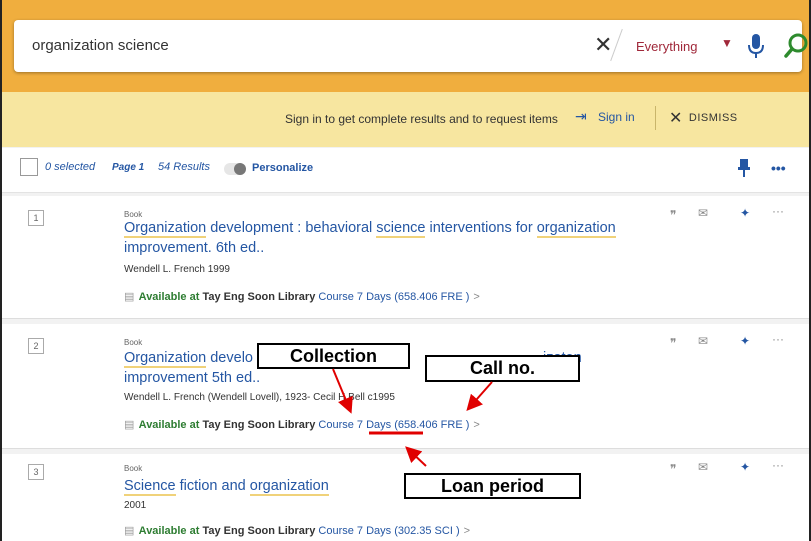  I want to click on arrow-collection, so click(342, 391).